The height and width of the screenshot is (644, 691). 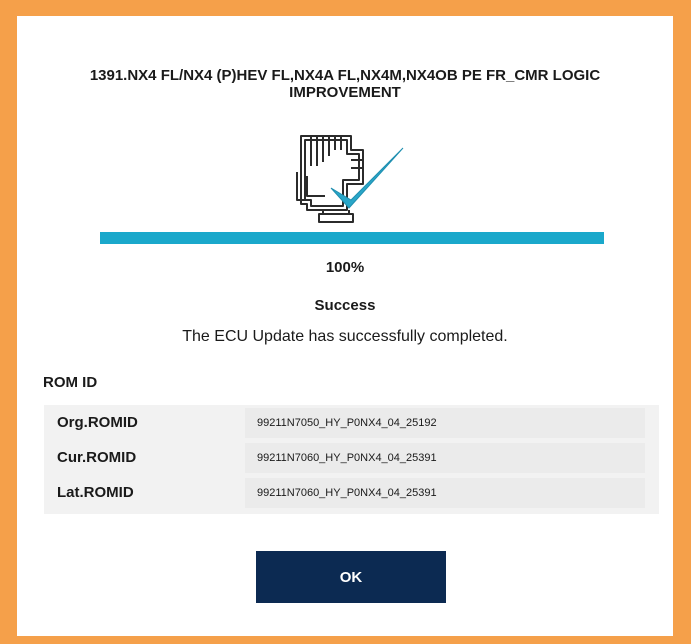 I want to click on ok-button: OK, so click(x=351, y=577).